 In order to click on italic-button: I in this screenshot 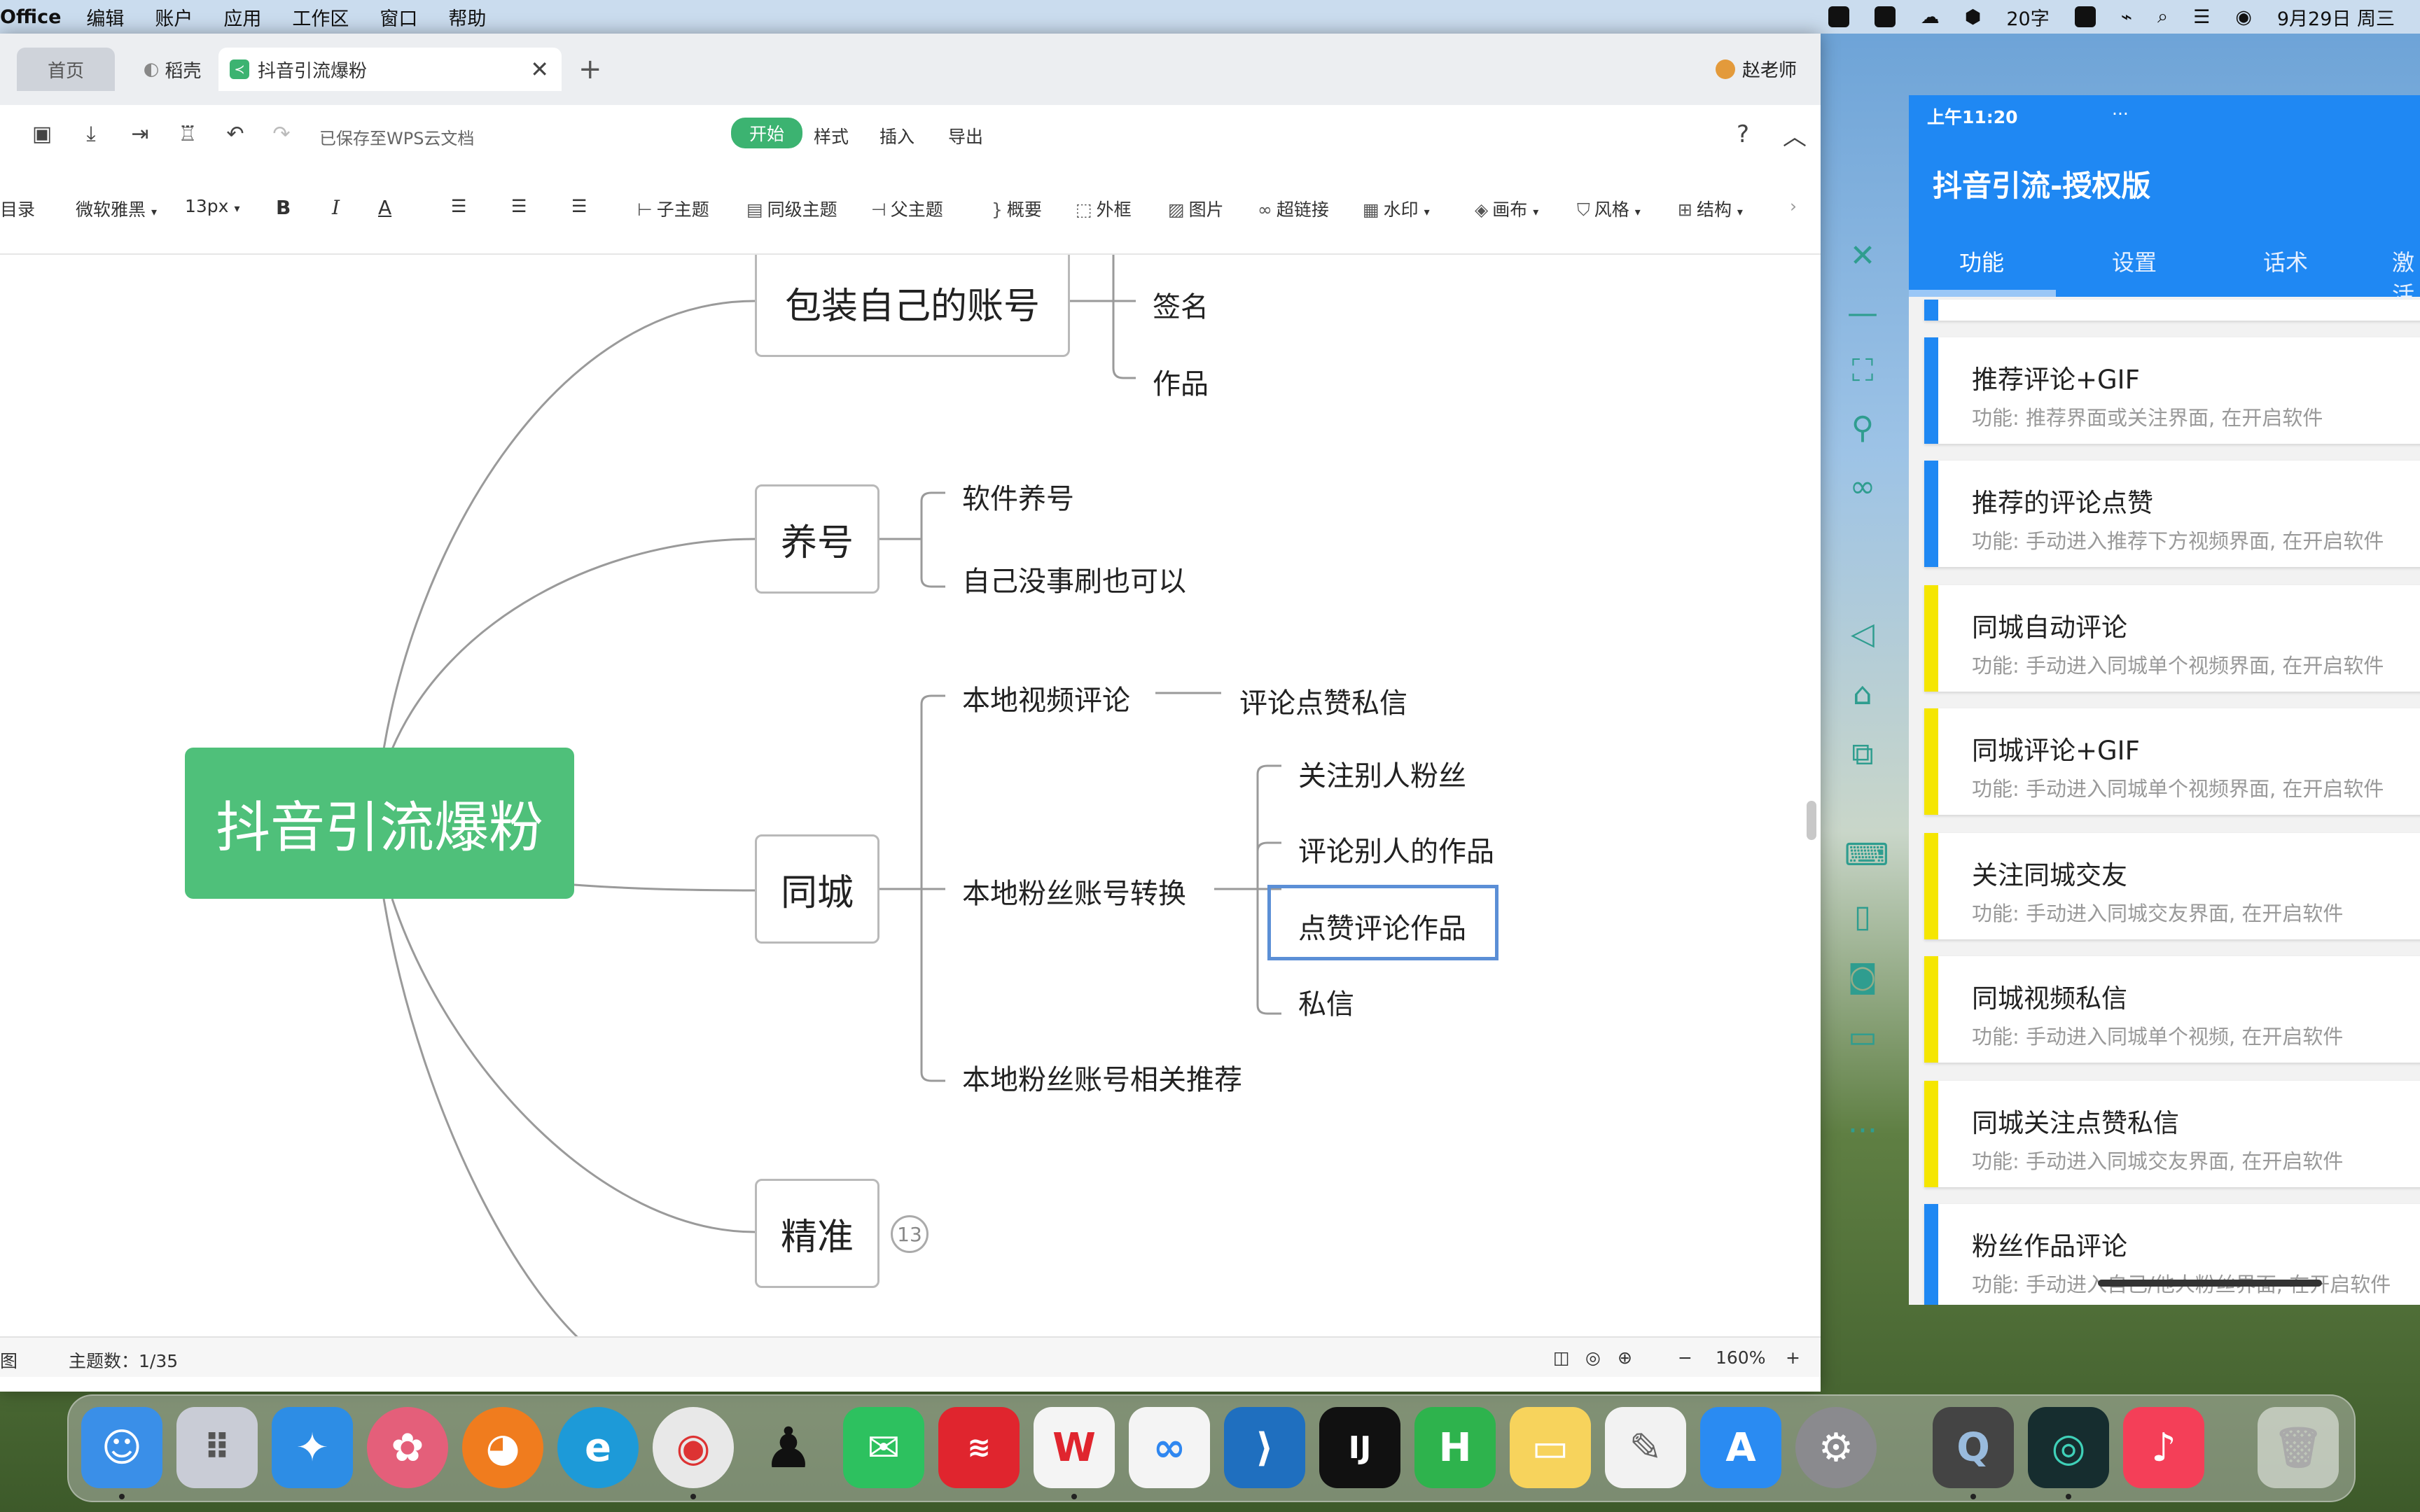, I will do `click(336, 207)`.